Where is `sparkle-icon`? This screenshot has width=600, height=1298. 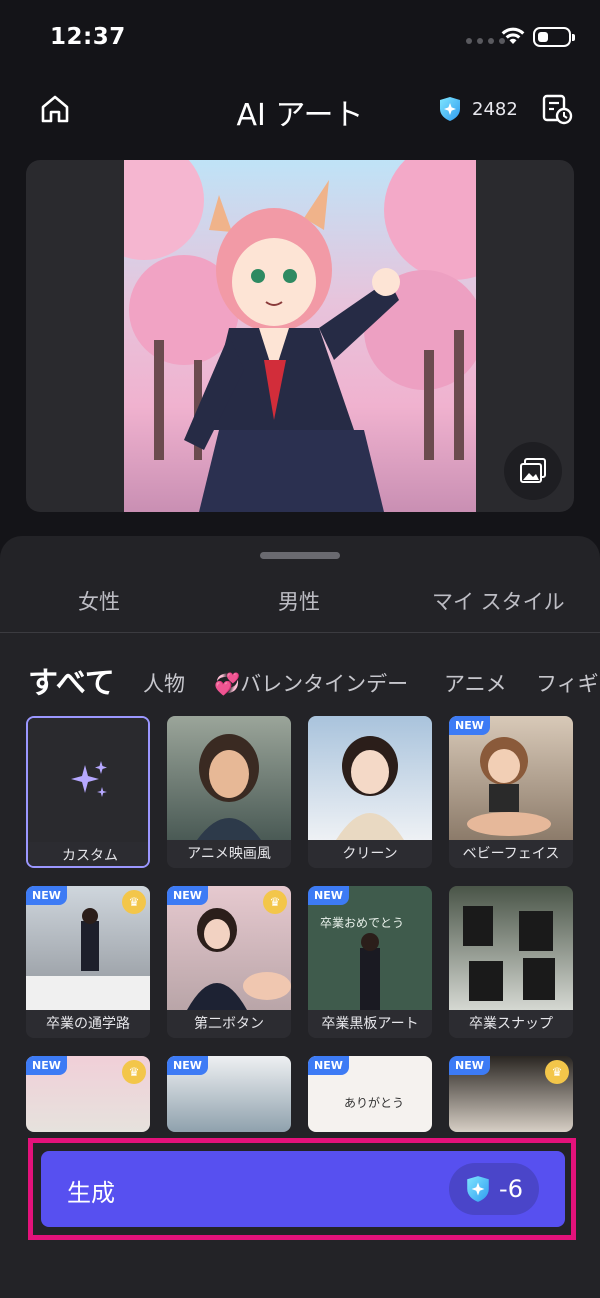
sparkle-icon is located at coordinates (89, 779).